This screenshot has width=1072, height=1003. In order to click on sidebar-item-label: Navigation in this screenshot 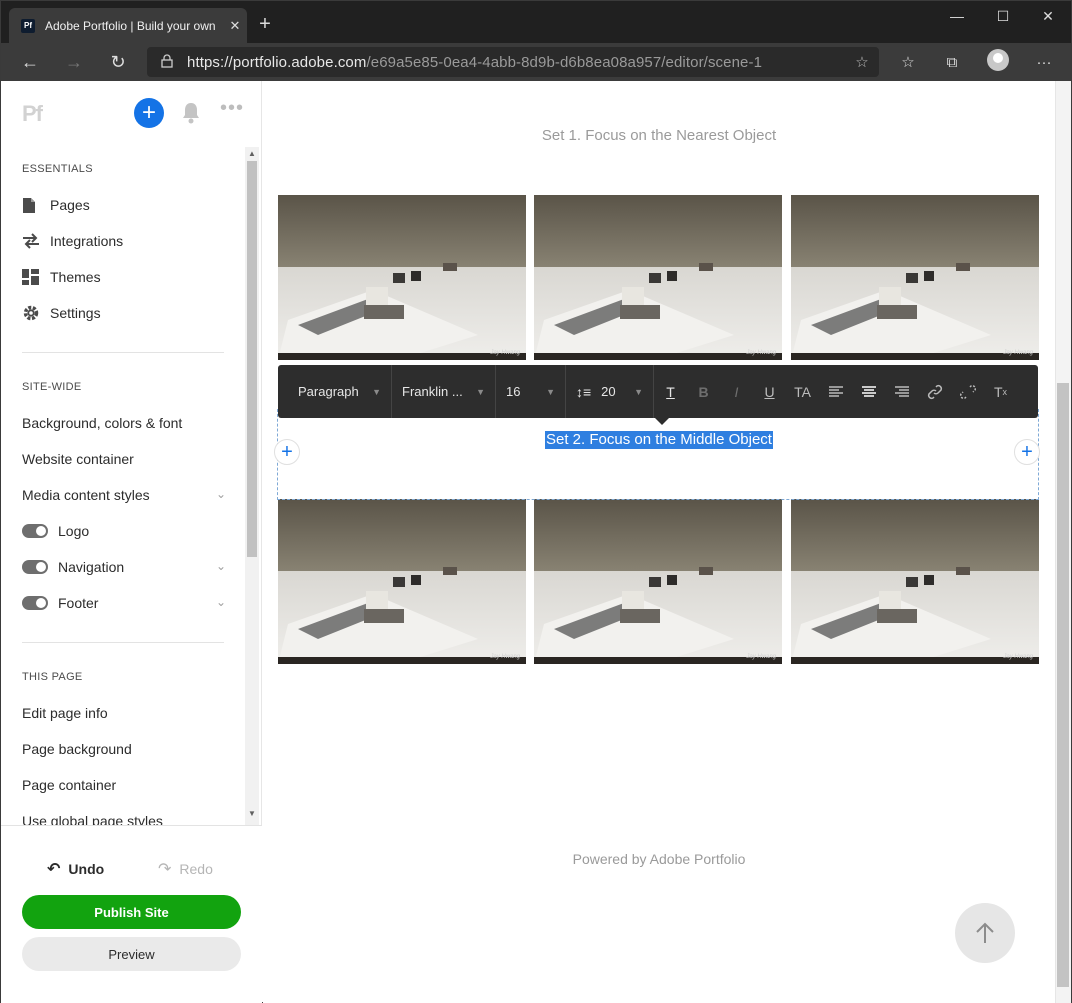, I will do `click(91, 567)`.